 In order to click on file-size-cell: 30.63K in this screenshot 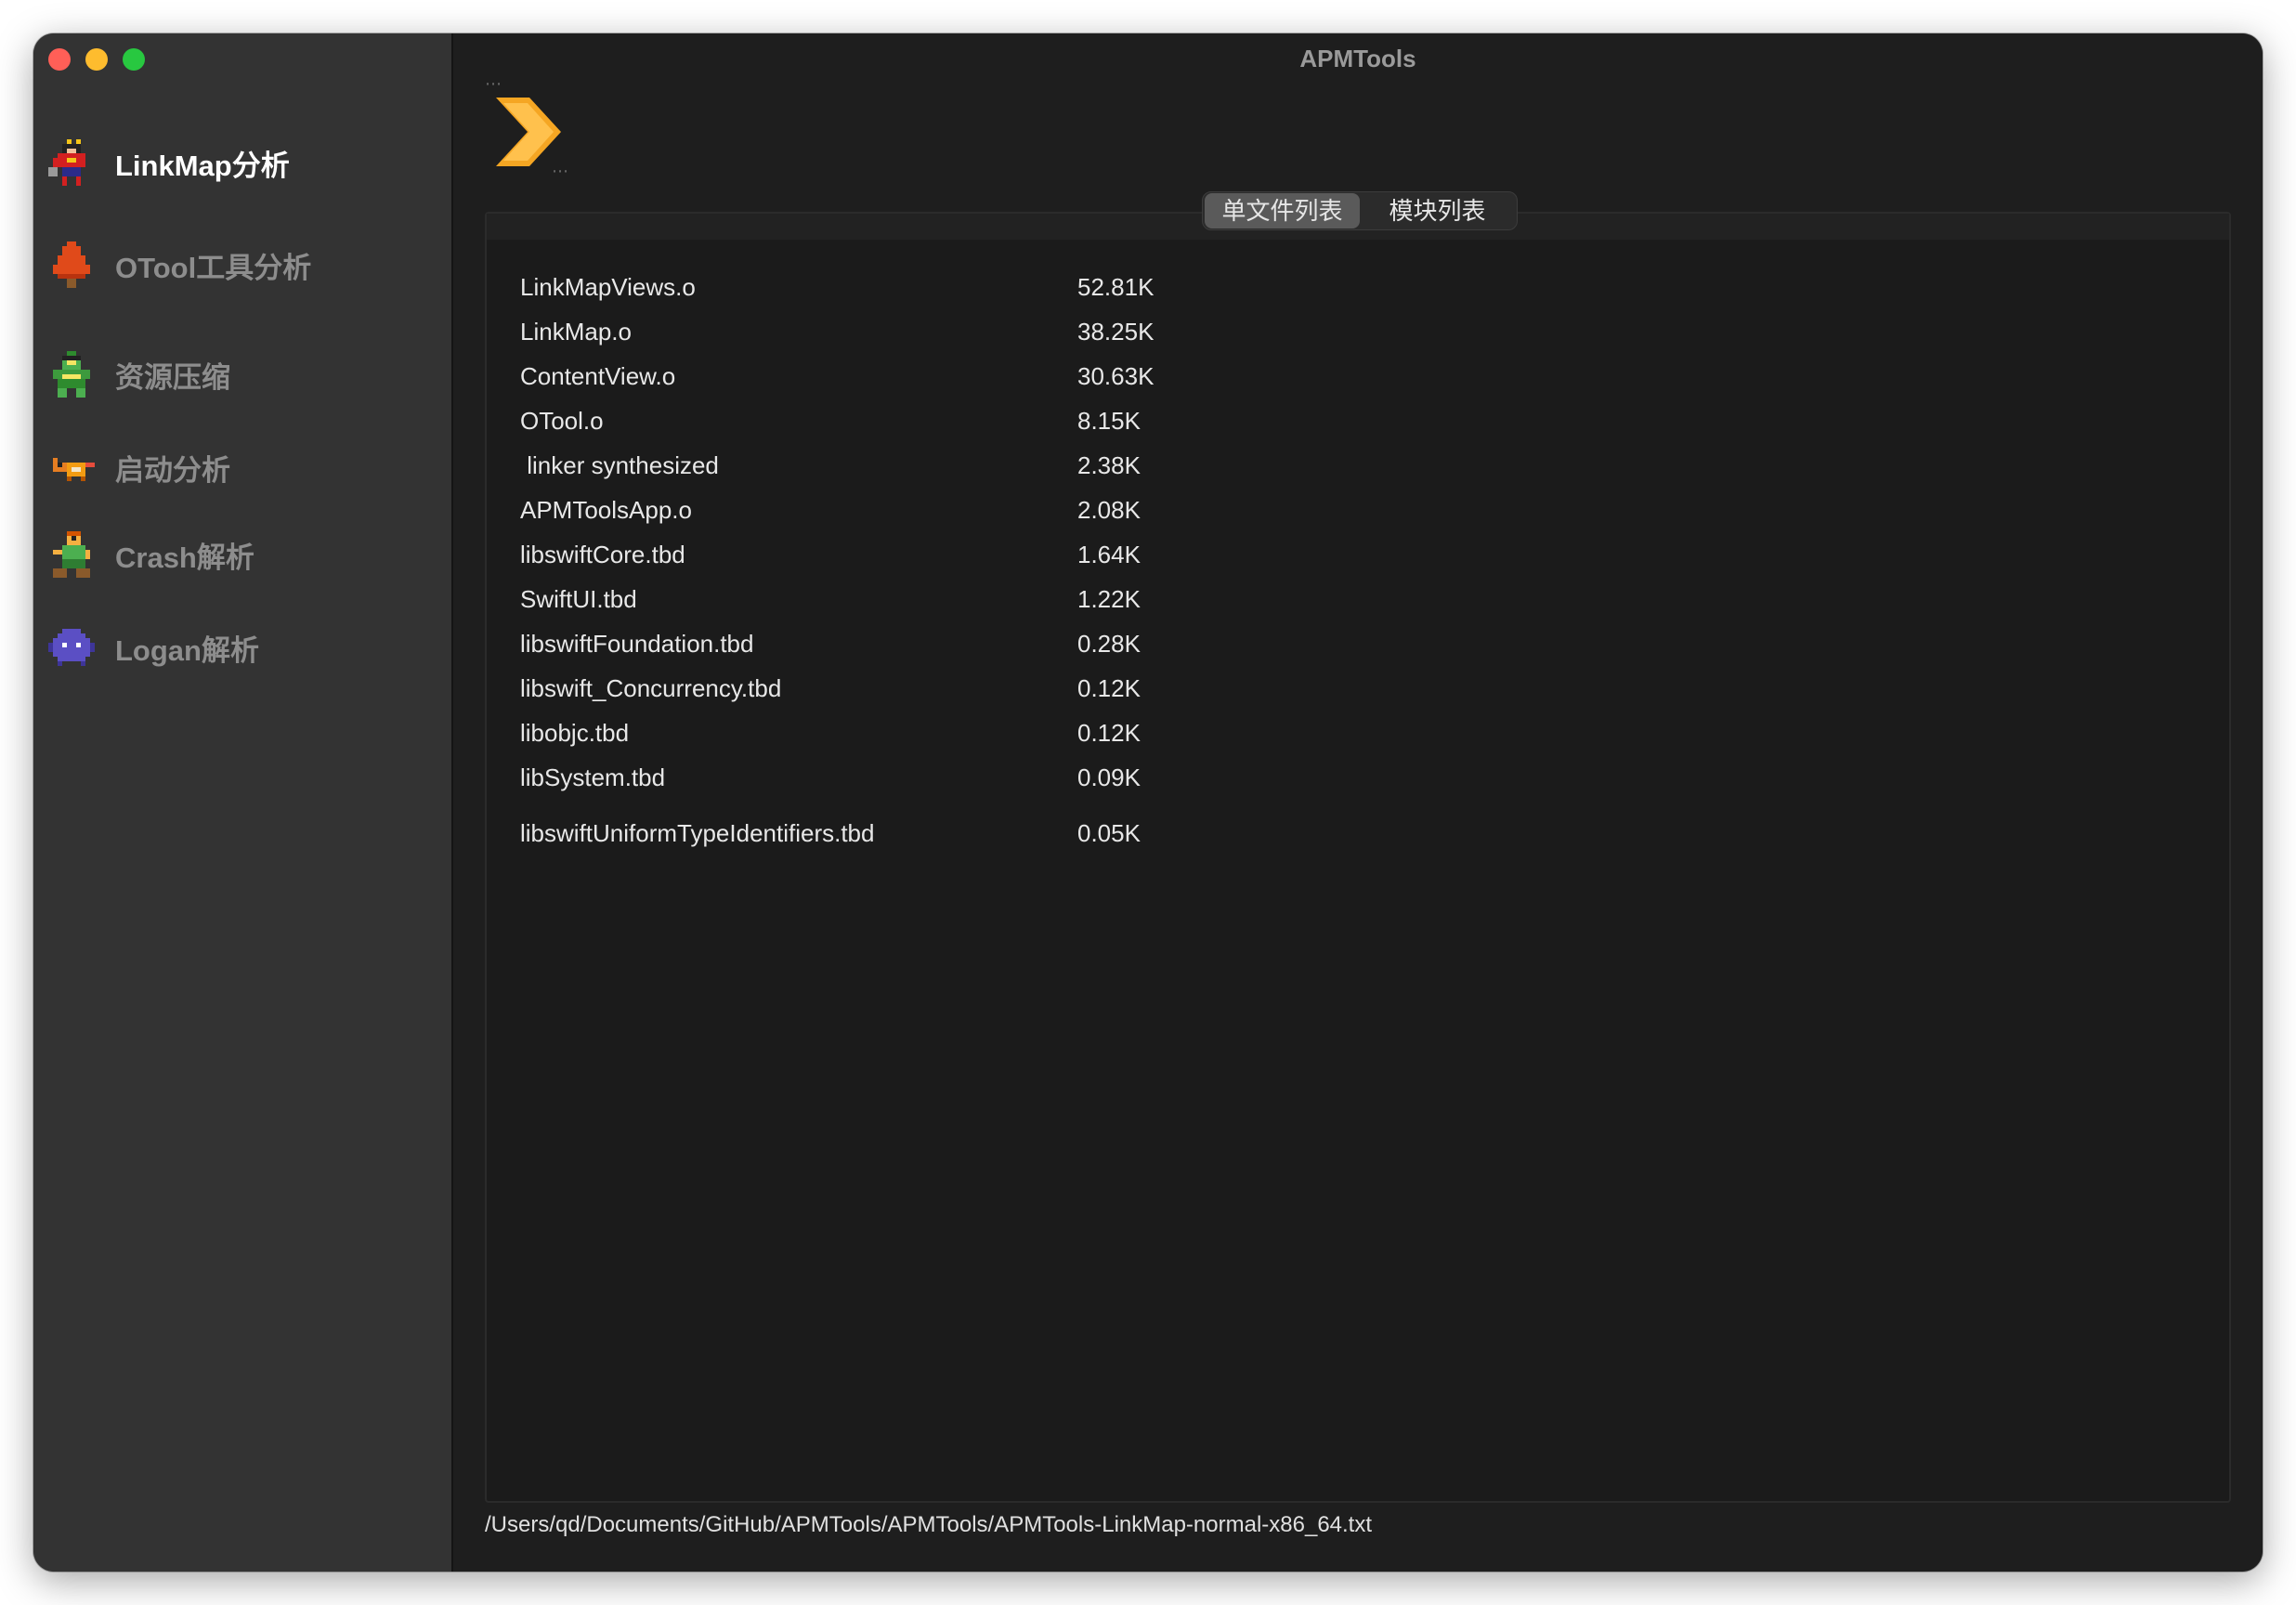, I will do `click(1116, 375)`.